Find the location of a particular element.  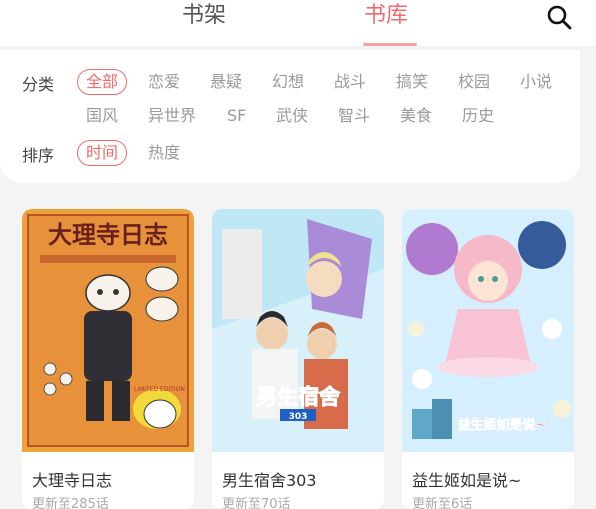

category-chip-isekai: 异世界 is located at coordinates (172, 116).